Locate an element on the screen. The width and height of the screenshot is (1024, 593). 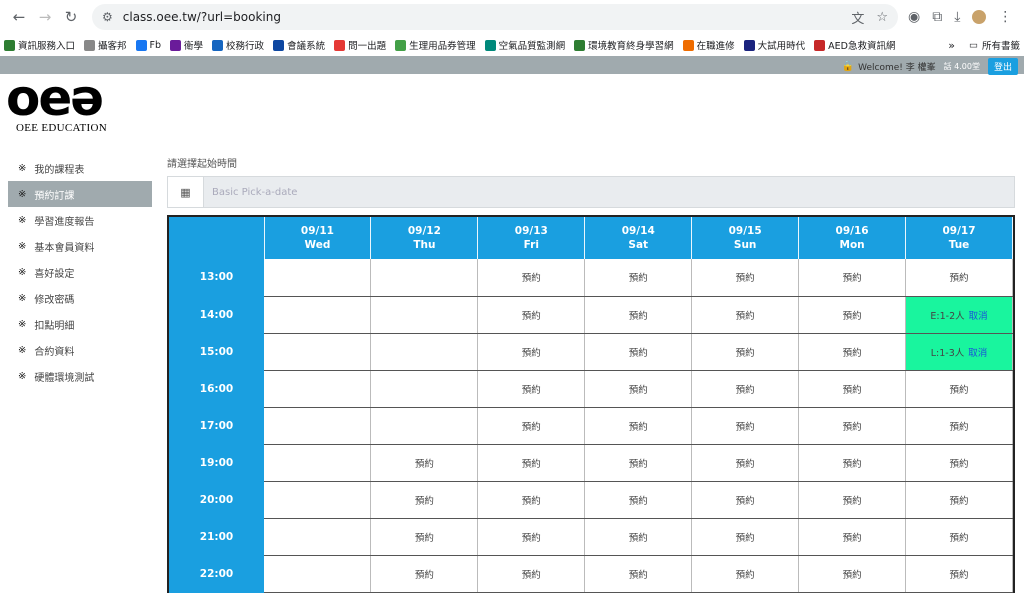
logout-button: 登出 is located at coordinates (1002, 66).